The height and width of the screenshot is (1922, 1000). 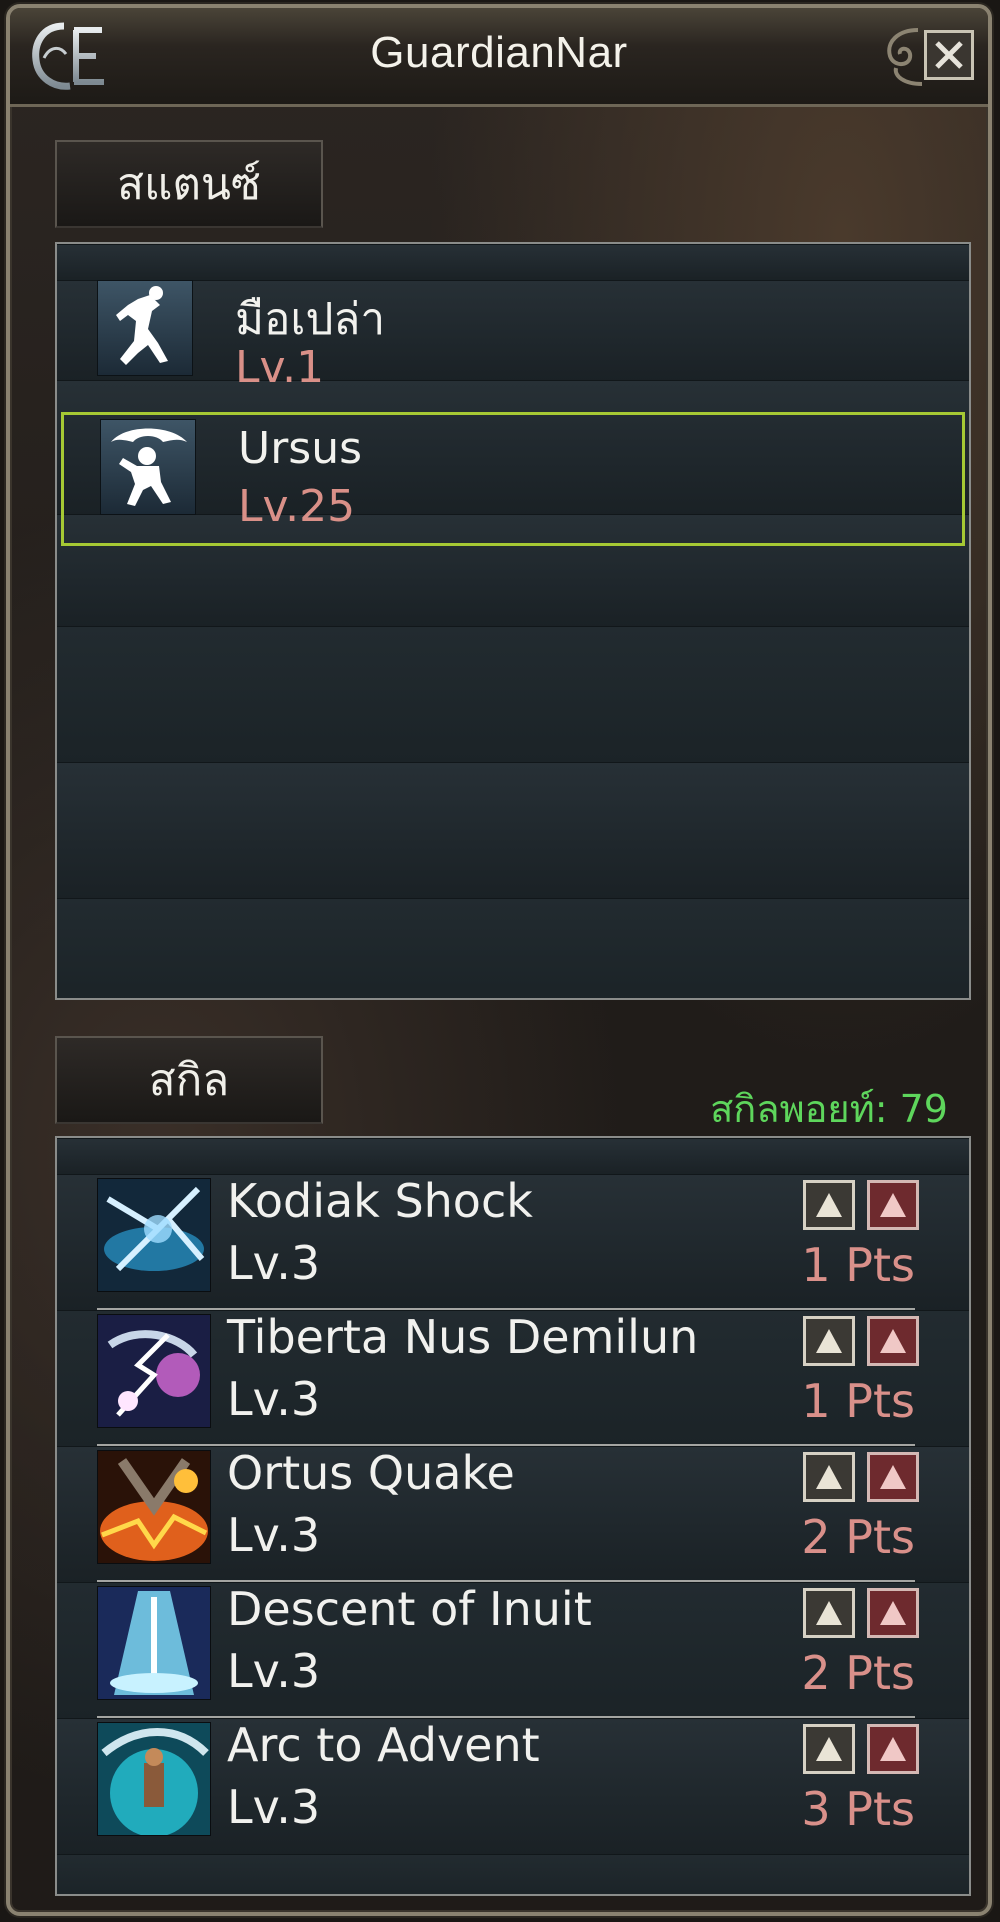 What do you see at coordinates (189, 184) in the screenshot?
I see `tab-stance: สแตนซ์` at bounding box center [189, 184].